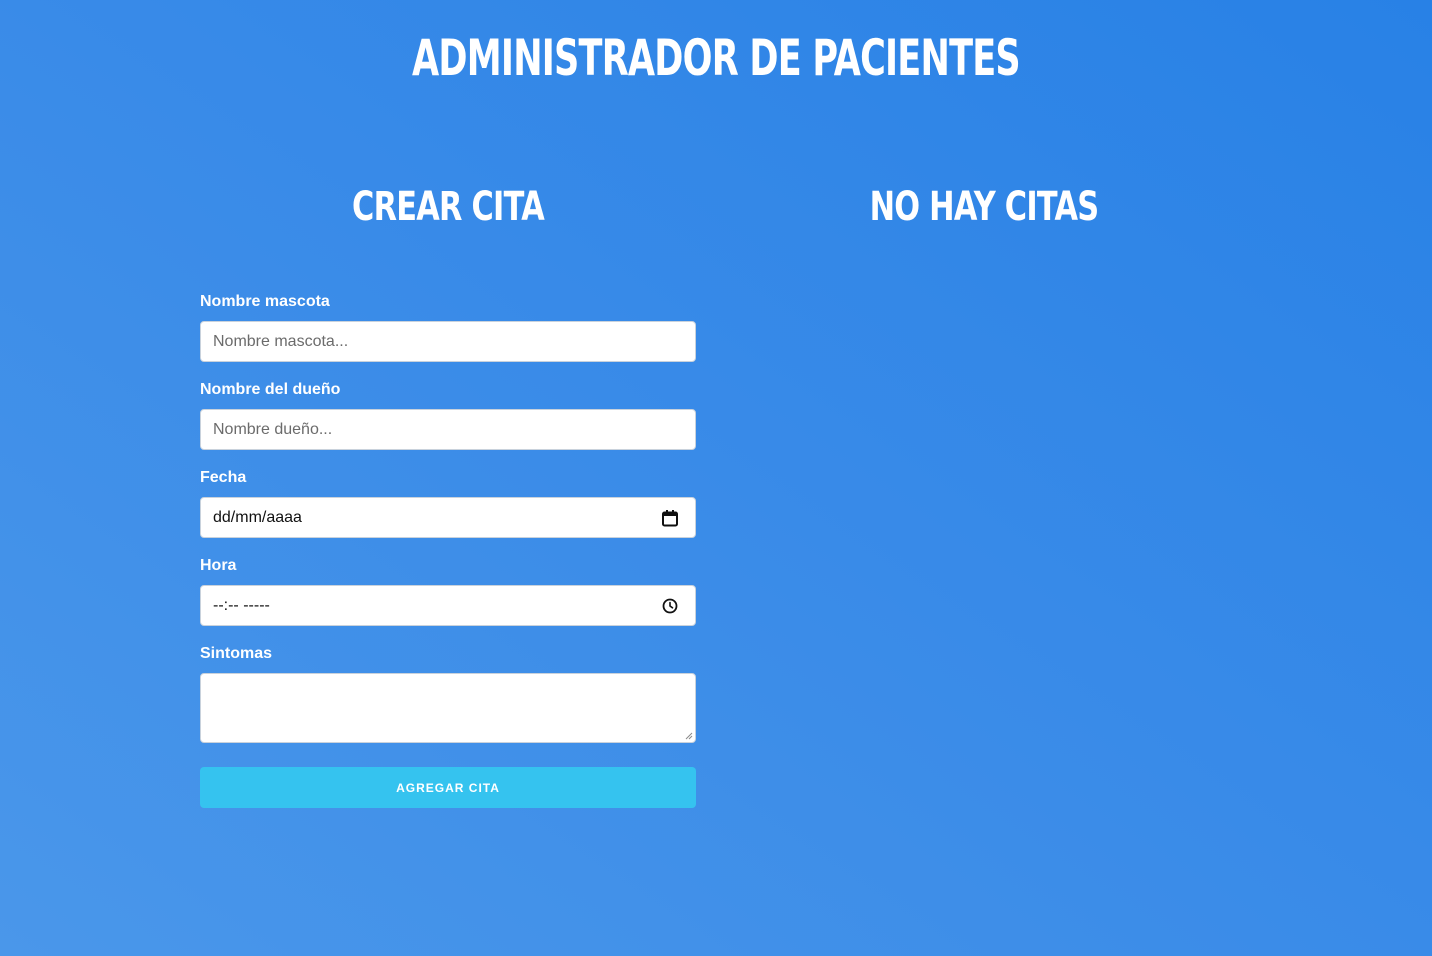  Describe the element at coordinates (689, 736) in the screenshot. I see `resize-handle-icon` at that location.